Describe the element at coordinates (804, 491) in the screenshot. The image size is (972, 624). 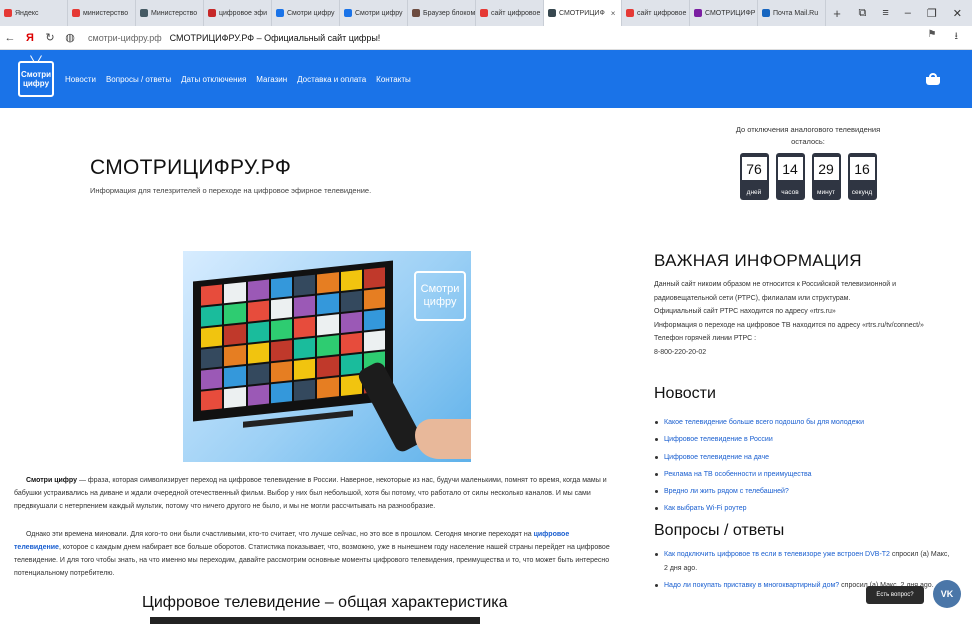
I see `news-item: Вредно ли жить рядом с телебашней?` at that location.